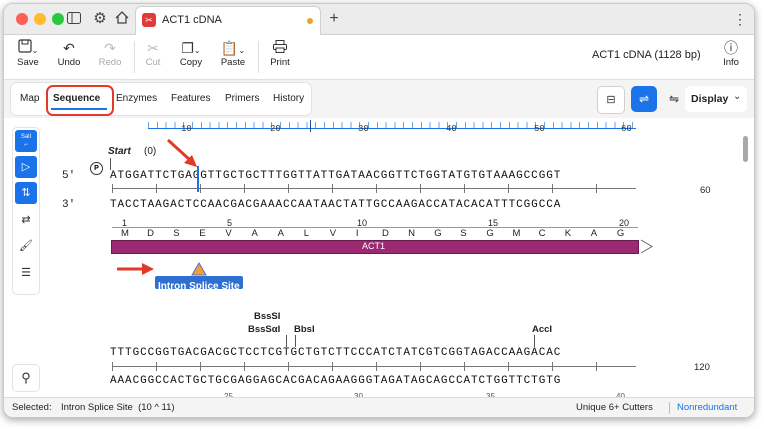 The height and width of the screenshot is (429, 764). What do you see at coordinates (190, 98) in the screenshot?
I see `tab-features: Features` at bounding box center [190, 98].